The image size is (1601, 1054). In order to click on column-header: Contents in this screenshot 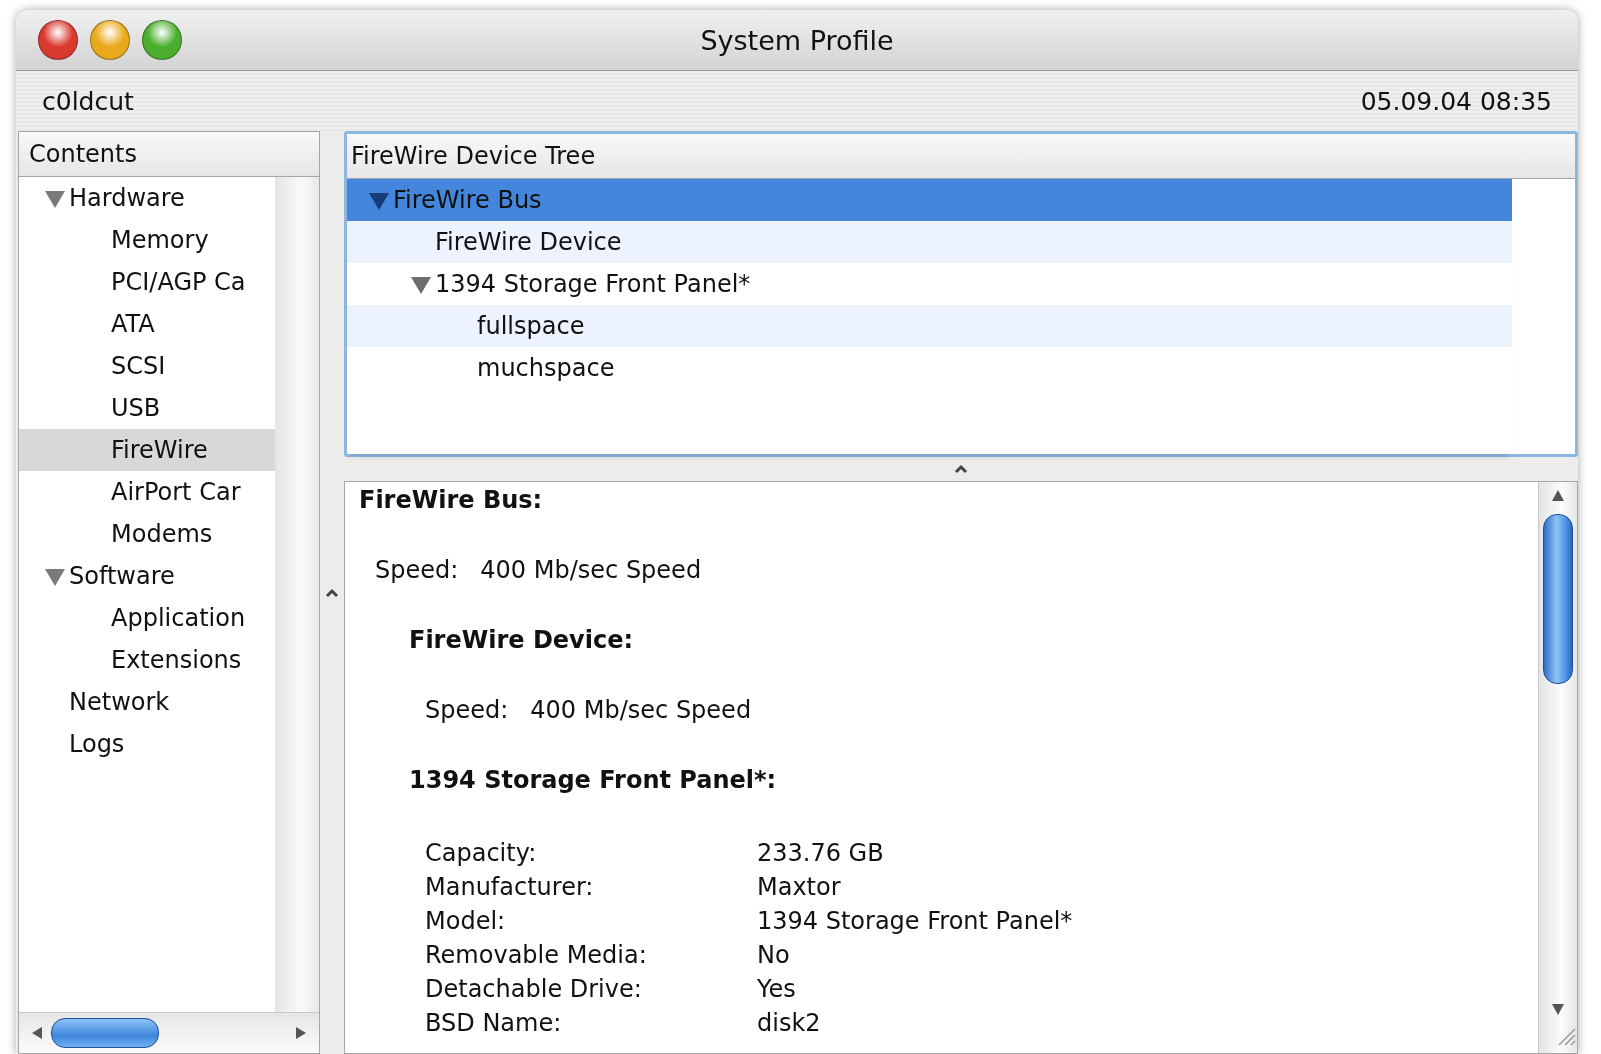, I will do `click(169, 154)`.